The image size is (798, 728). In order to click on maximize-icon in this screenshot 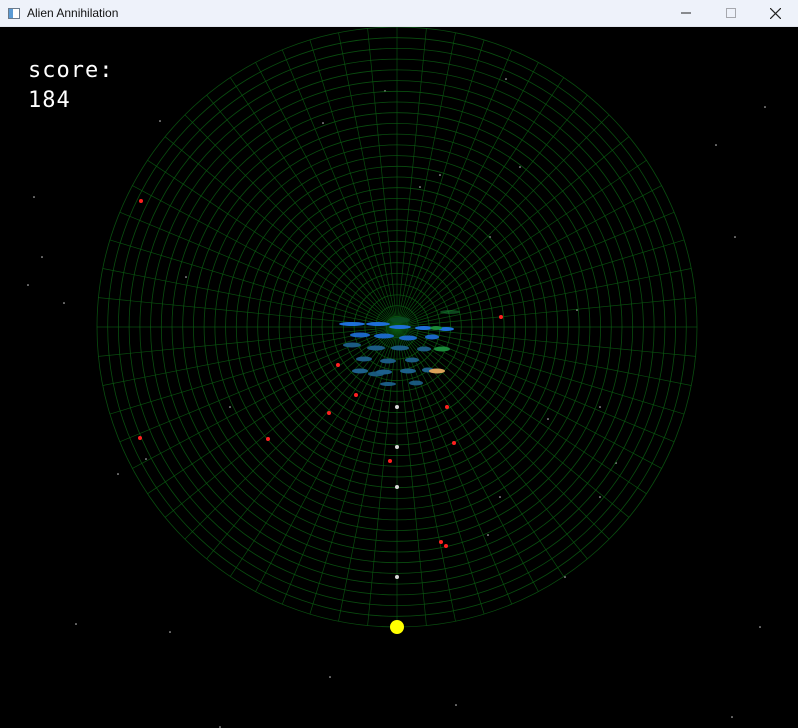, I will do `click(730, 13)`.